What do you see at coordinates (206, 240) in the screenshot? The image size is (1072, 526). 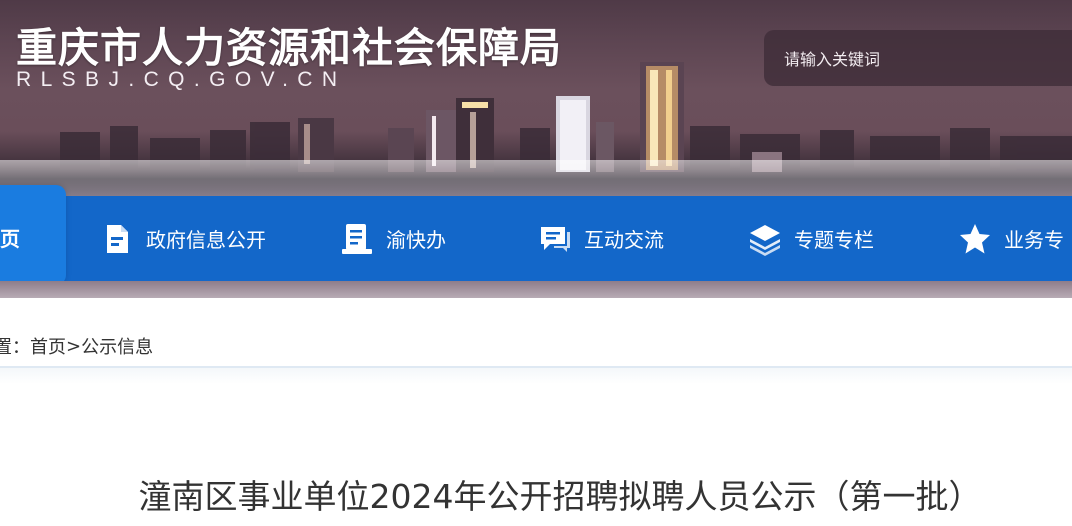 I see `nav-item-label: 政府信息公开` at bounding box center [206, 240].